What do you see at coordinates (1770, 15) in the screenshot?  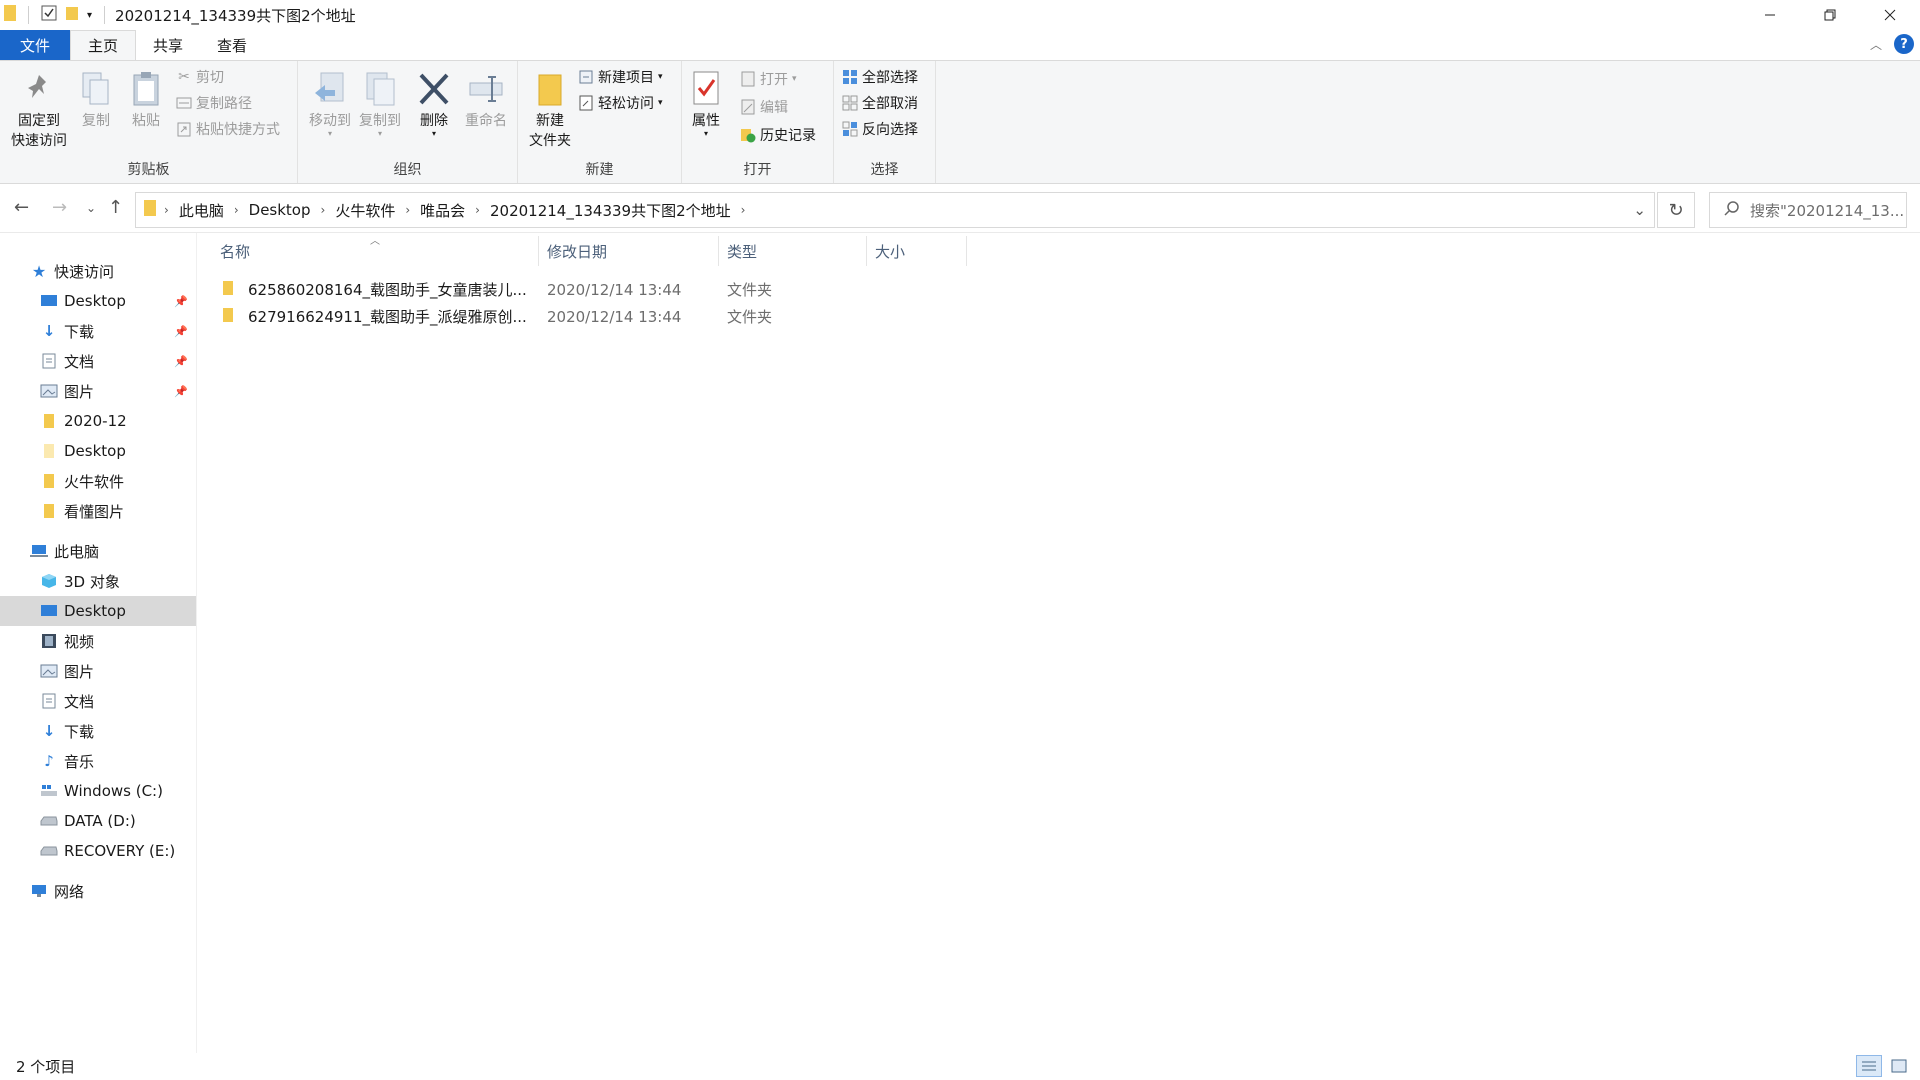 I see `minimize-button` at bounding box center [1770, 15].